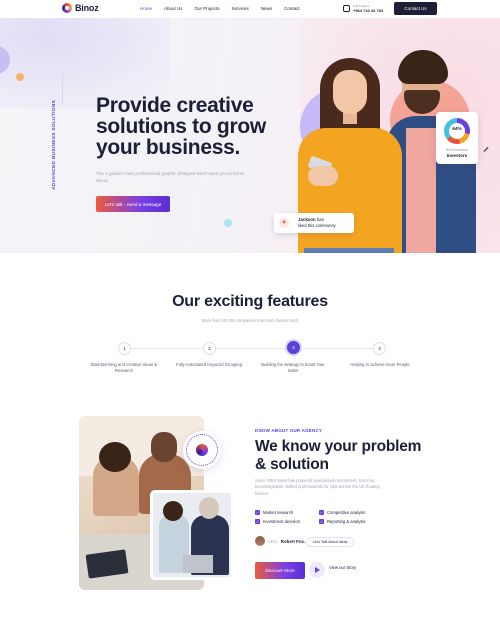 This screenshot has height=630, width=500. Describe the element at coordinates (457, 138) in the screenshot. I see `investor-stat-card: 64% 84% increase Investors` at that location.